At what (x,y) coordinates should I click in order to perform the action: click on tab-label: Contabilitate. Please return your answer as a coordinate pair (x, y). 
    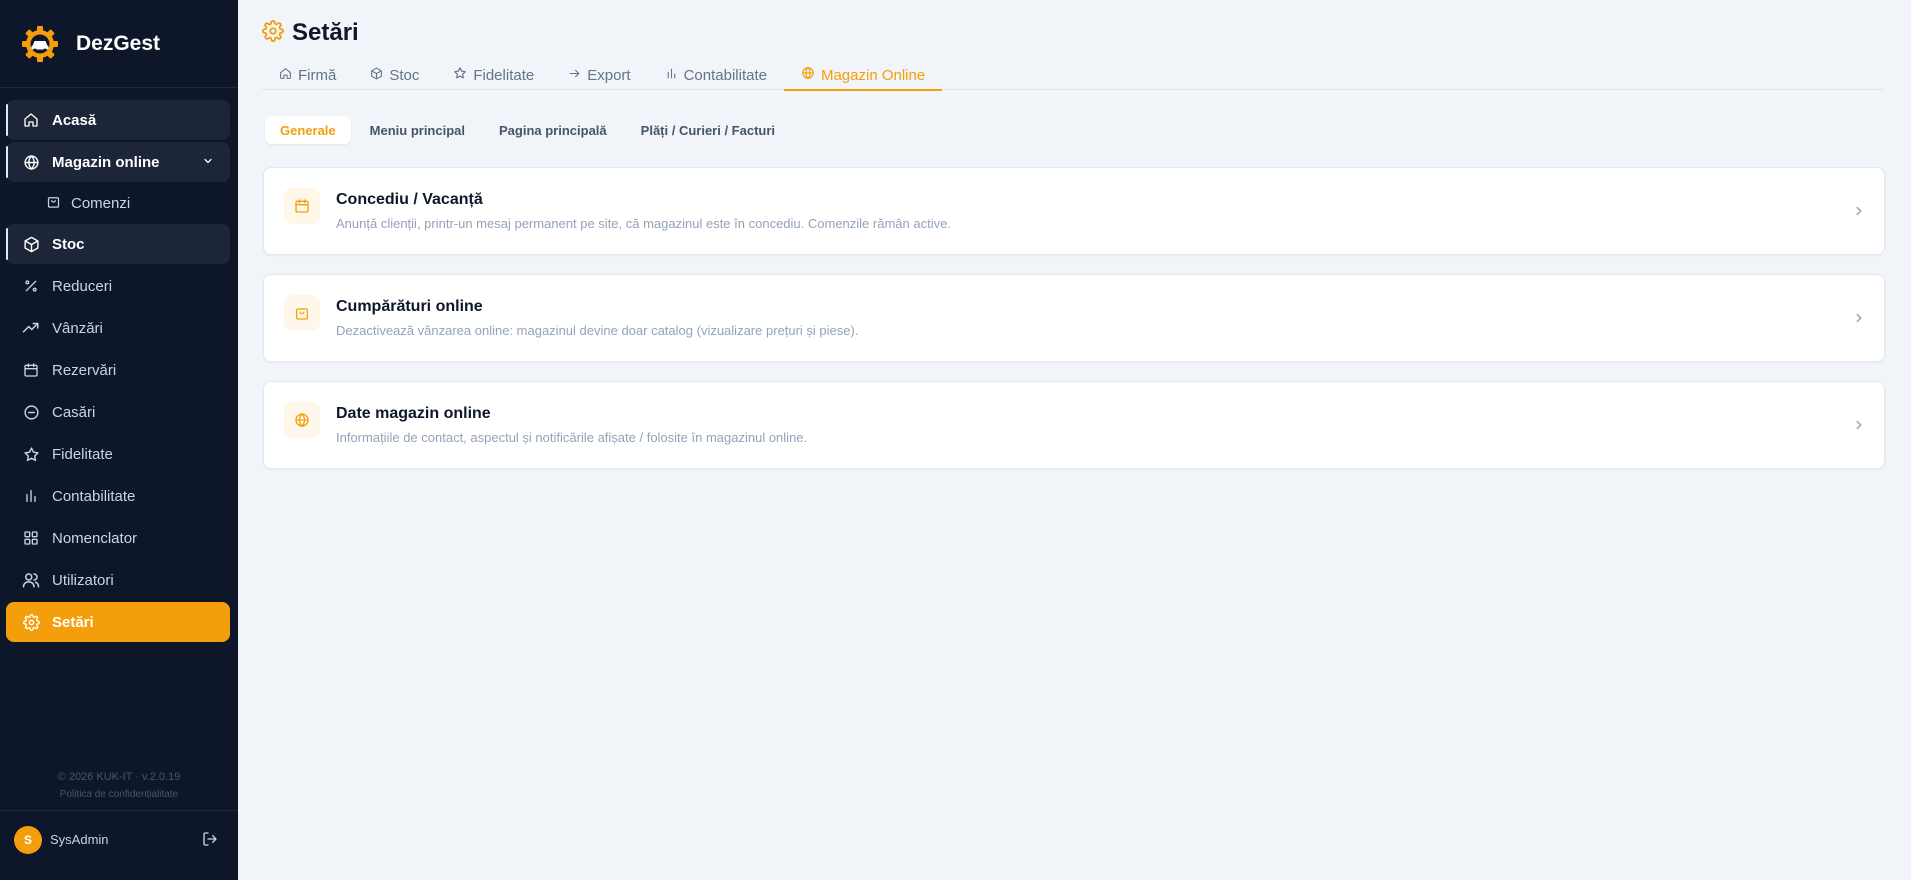
    Looking at the image, I should click on (725, 75).